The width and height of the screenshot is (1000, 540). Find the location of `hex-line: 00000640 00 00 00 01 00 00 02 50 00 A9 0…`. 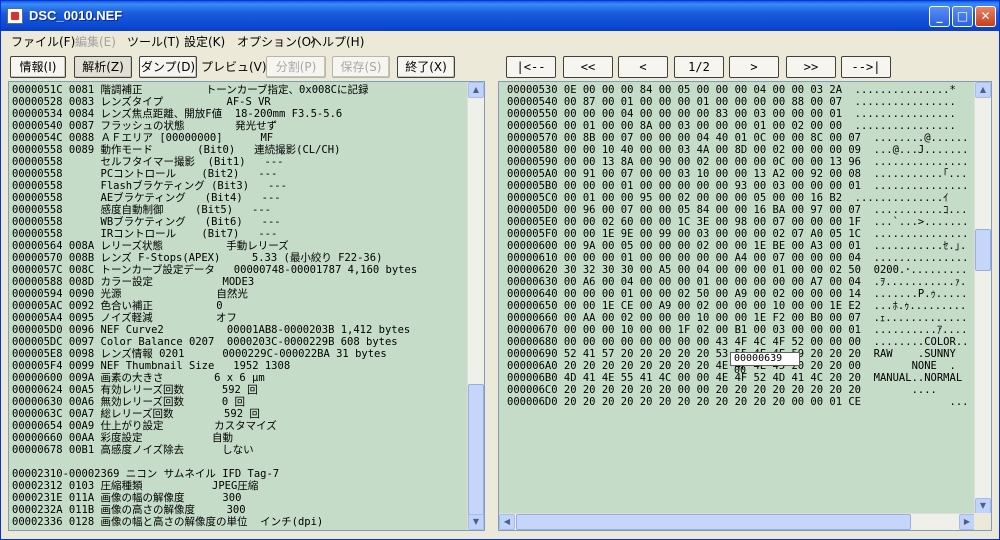

hex-line: 00000640 00 00 00 01 00 00 02 50 00 A9 0… is located at coordinates (737, 294).